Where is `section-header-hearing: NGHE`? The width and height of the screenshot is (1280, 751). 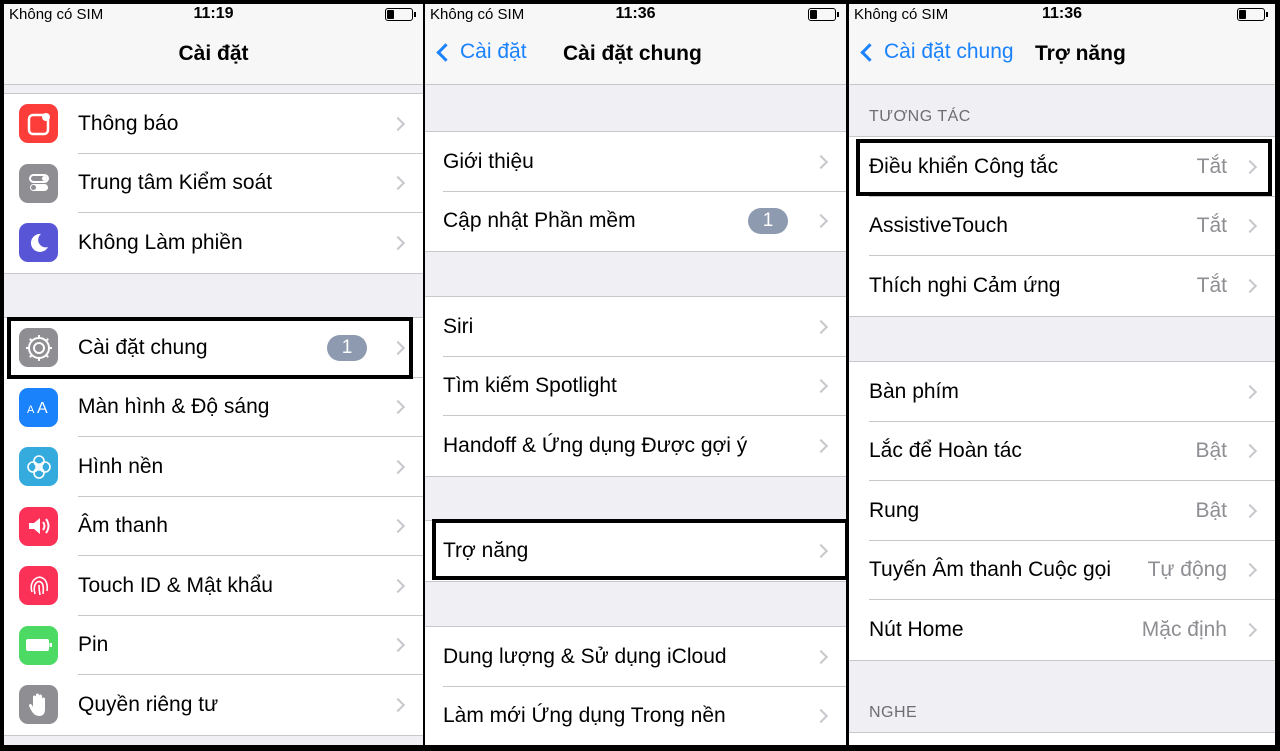 section-header-hearing: NGHE is located at coordinates (893, 712).